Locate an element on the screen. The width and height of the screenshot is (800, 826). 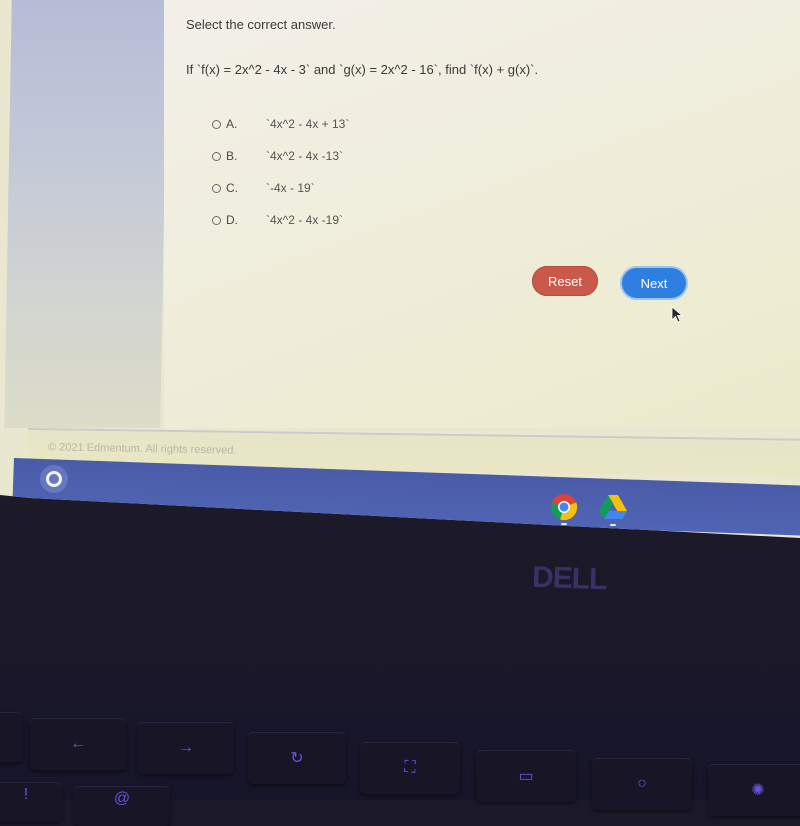
overview-icon: ▭ is located at coordinates (526, 776).